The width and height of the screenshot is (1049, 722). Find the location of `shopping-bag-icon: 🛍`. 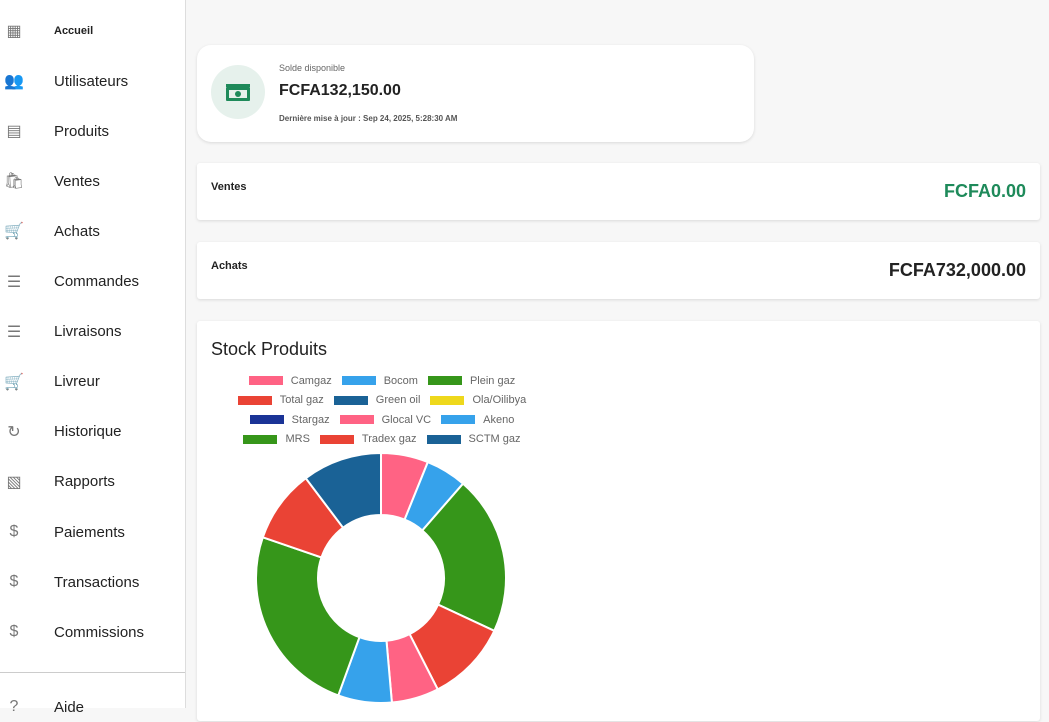

shopping-bag-icon: 🛍 is located at coordinates (14, 182).